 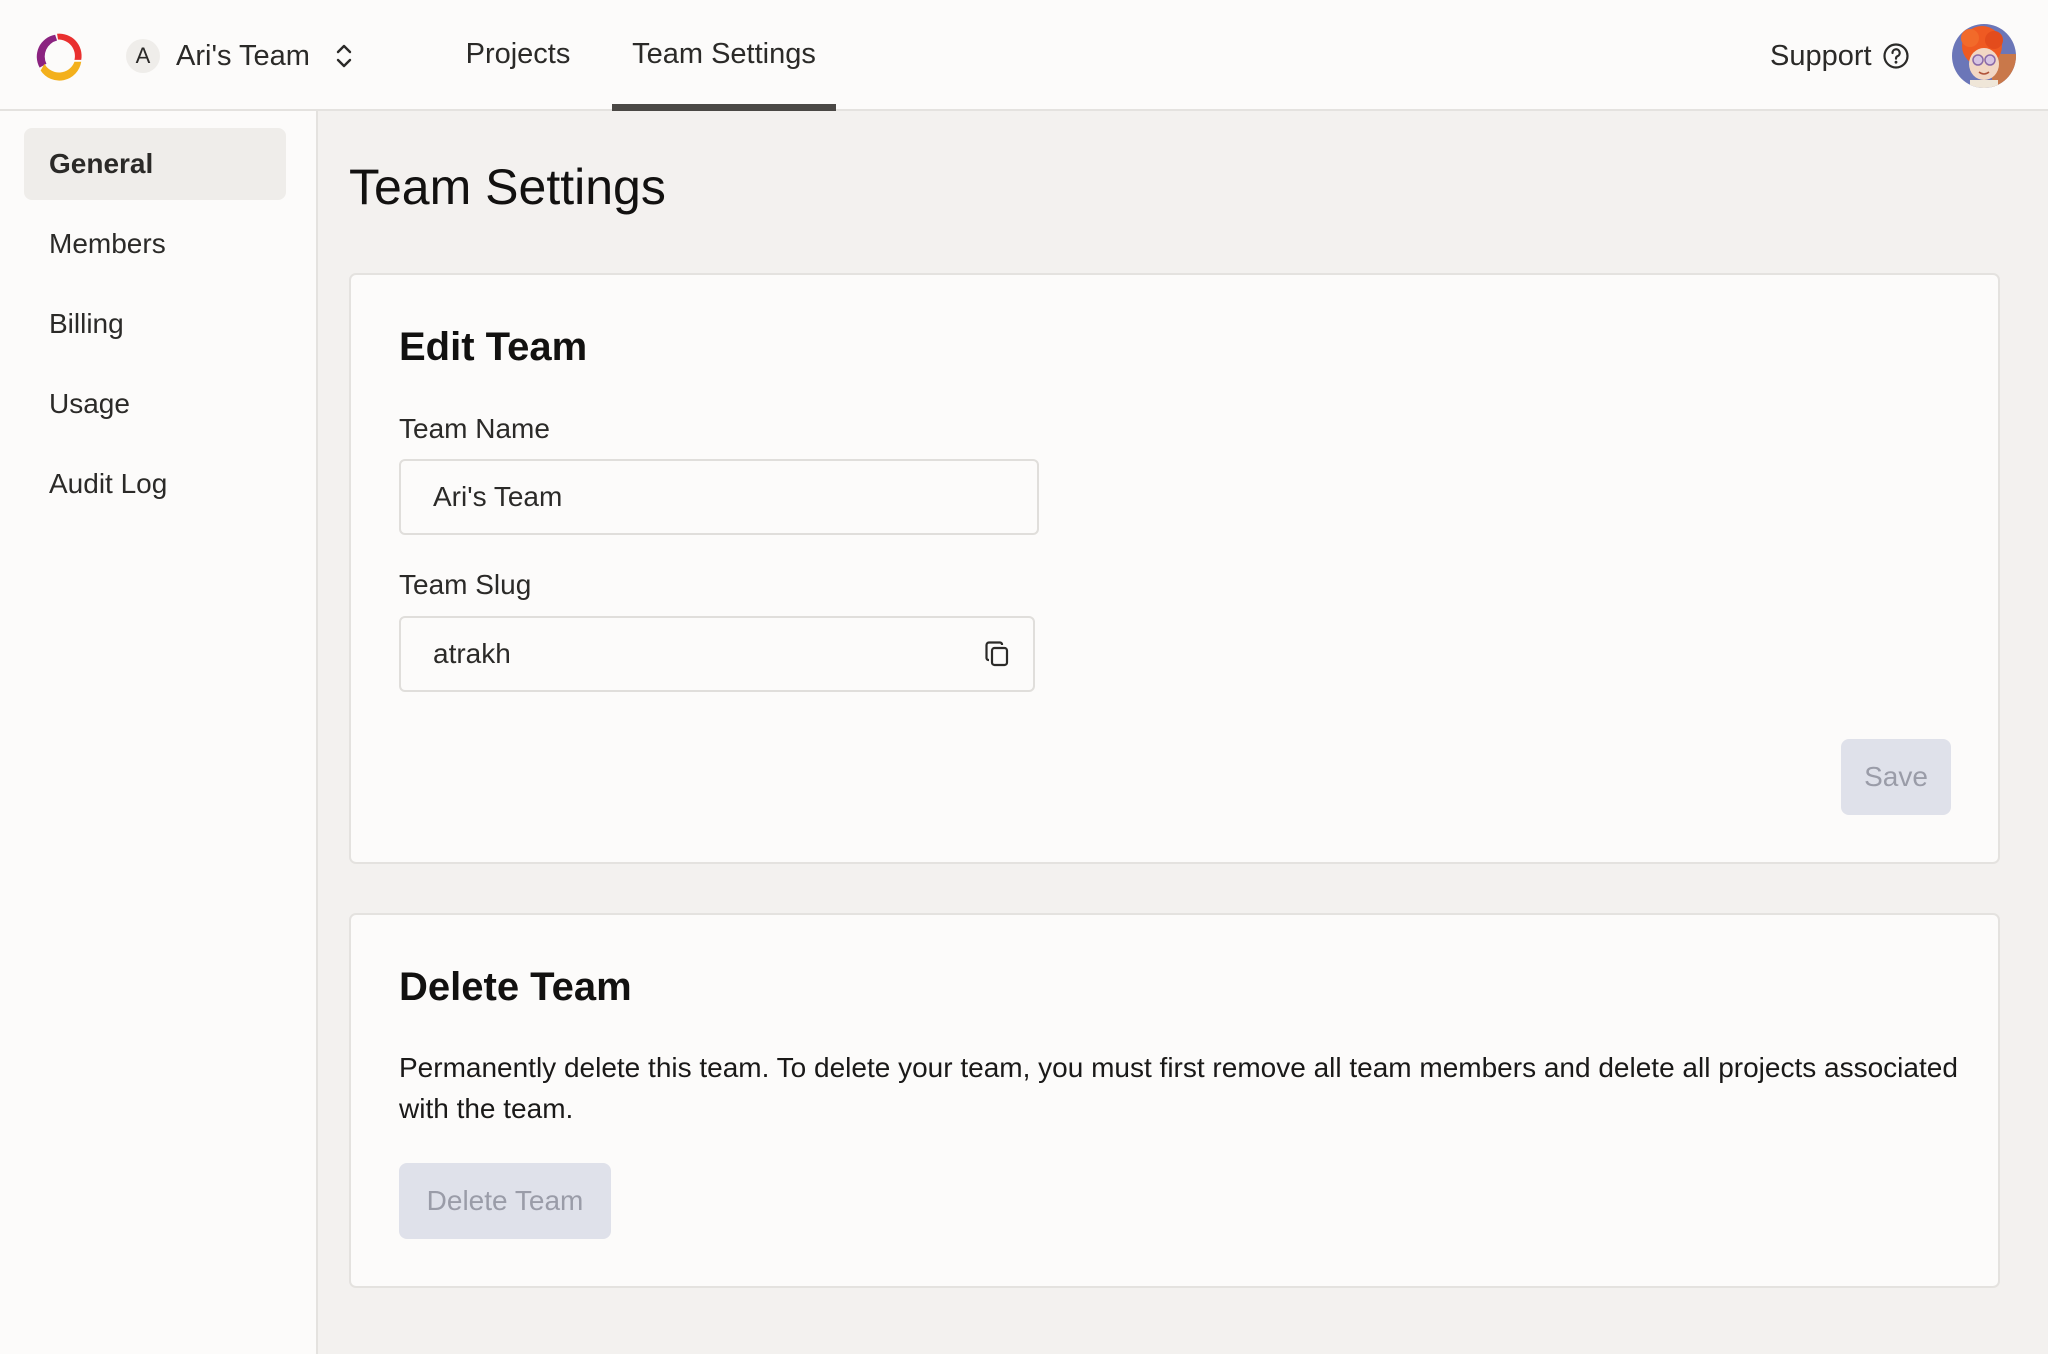 I want to click on save-button: Save, so click(x=1896, y=777).